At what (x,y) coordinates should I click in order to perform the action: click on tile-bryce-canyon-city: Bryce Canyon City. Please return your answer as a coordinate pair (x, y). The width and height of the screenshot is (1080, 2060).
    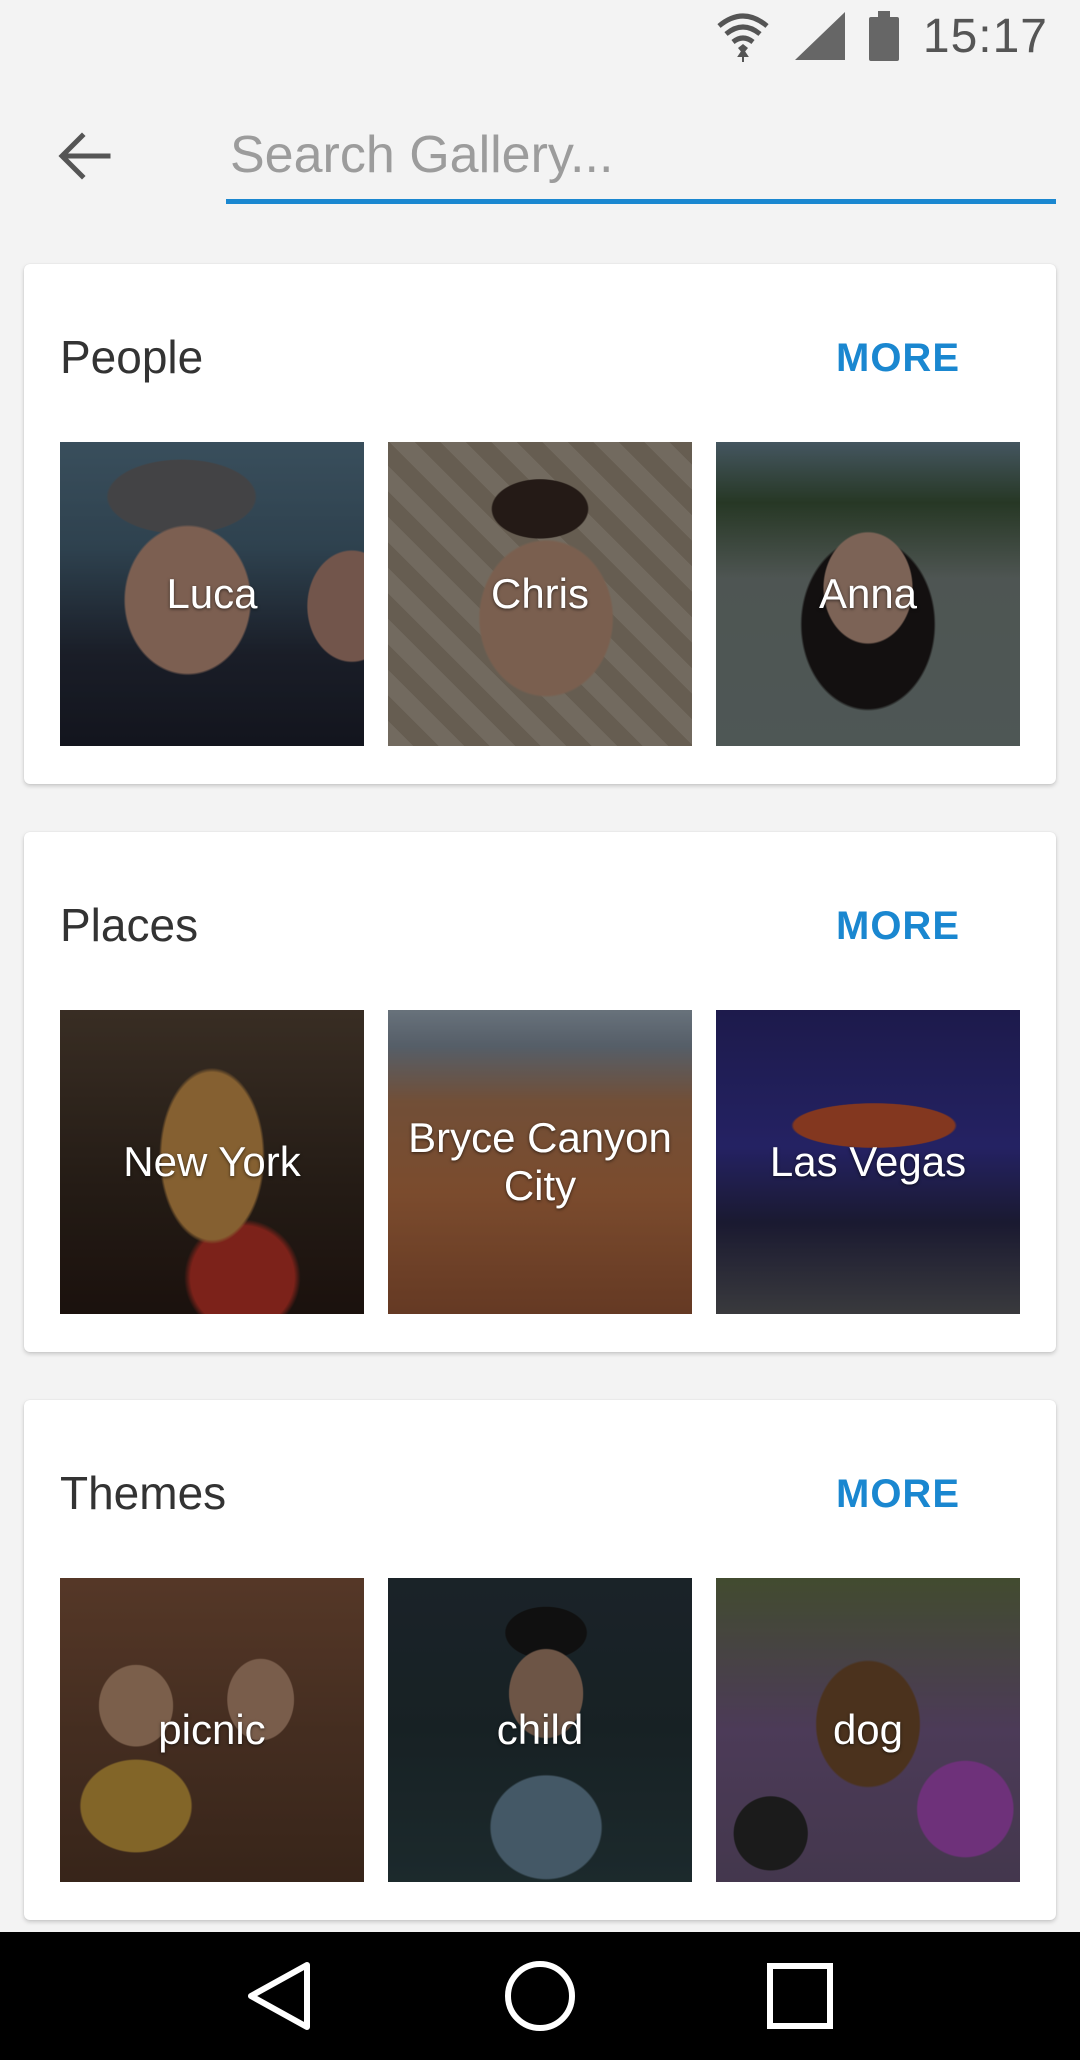
    Looking at the image, I should click on (540, 1162).